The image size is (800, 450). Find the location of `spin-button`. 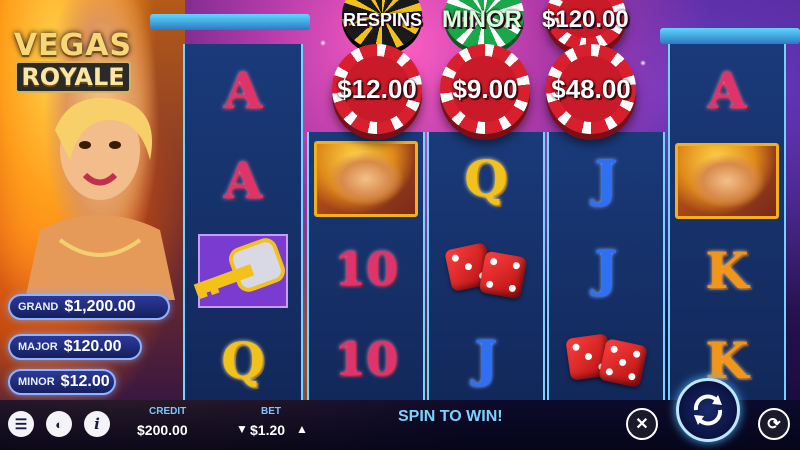

spin-button is located at coordinates (708, 410).